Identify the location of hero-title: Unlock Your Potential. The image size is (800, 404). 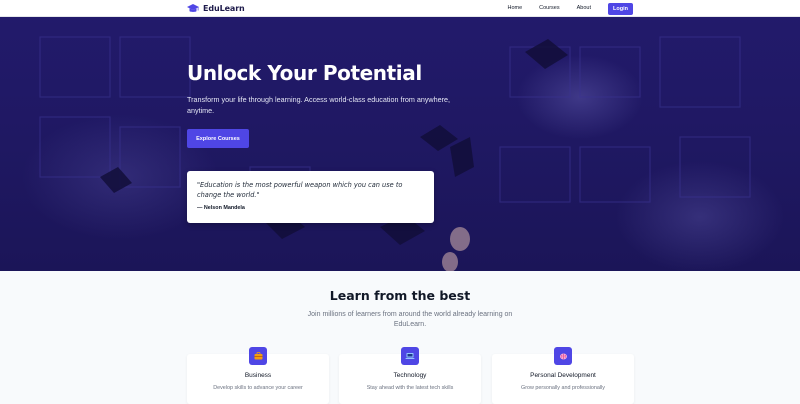
(304, 73).